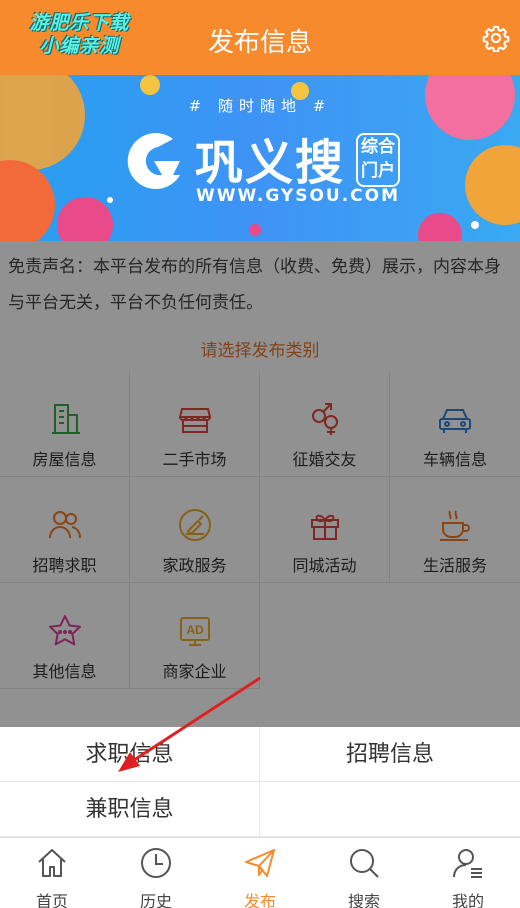 Image resolution: width=520 pixels, height=908 pixels. Describe the element at coordinates (298, 196) in the screenshot. I see `banner-url: WWW.GYSOU.COM` at that location.